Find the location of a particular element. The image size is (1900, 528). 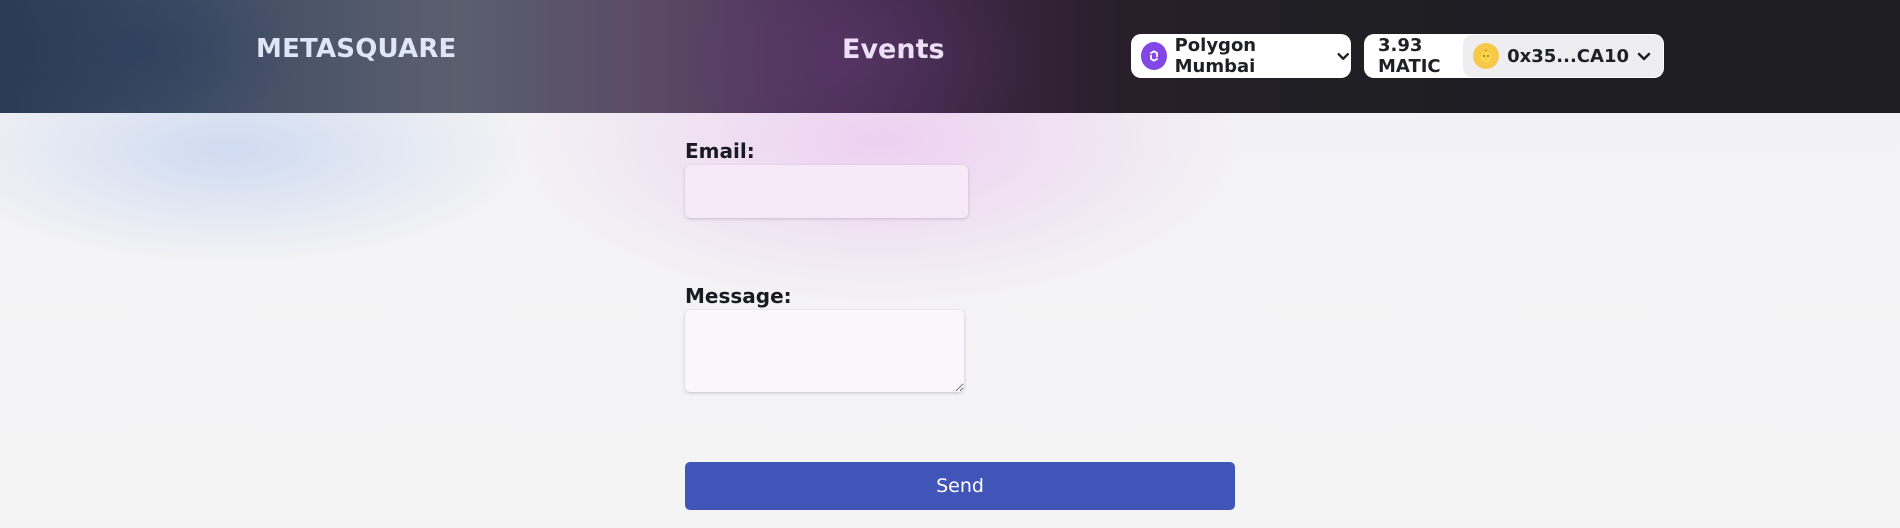

network-name: Polygon Mumbai is located at coordinates (1215, 56).